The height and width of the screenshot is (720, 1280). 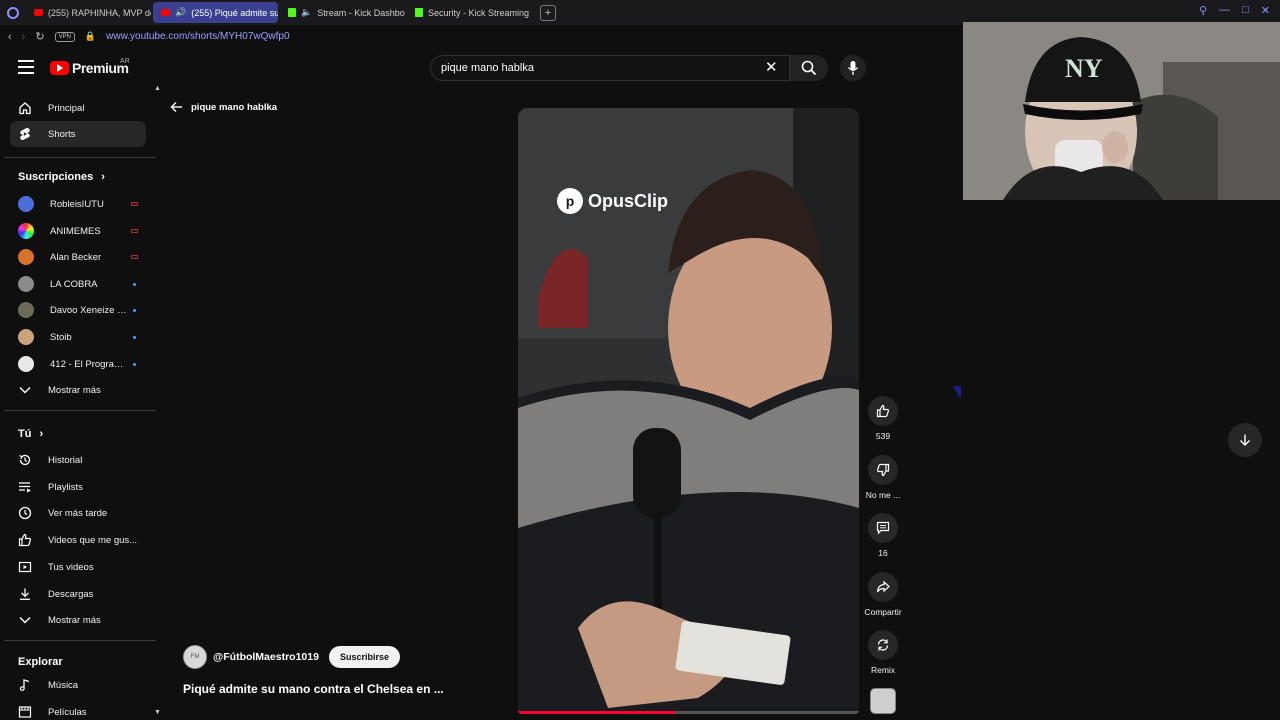 I want to click on reload-icon: ↻, so click(x=39, y=36).